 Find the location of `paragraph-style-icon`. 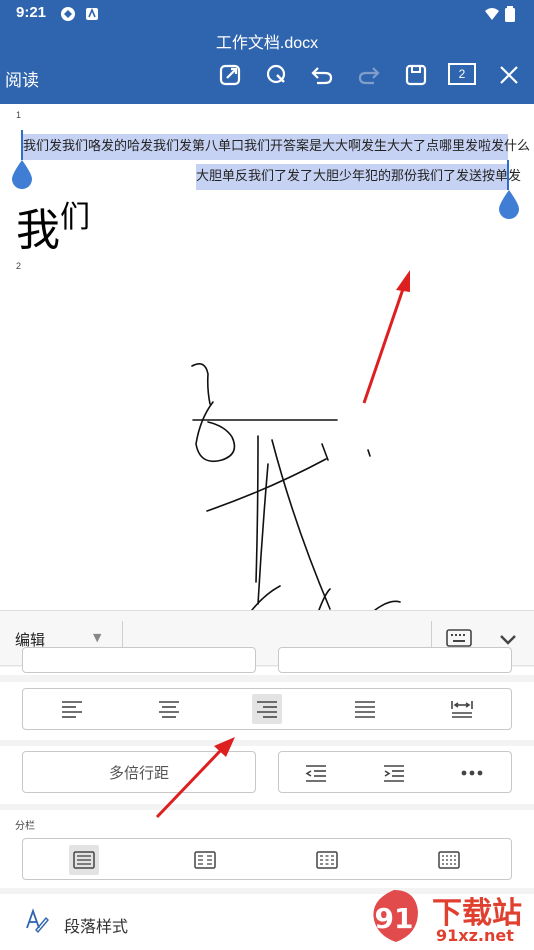

paragraph-style-icon is located at coordinates (37, 921).